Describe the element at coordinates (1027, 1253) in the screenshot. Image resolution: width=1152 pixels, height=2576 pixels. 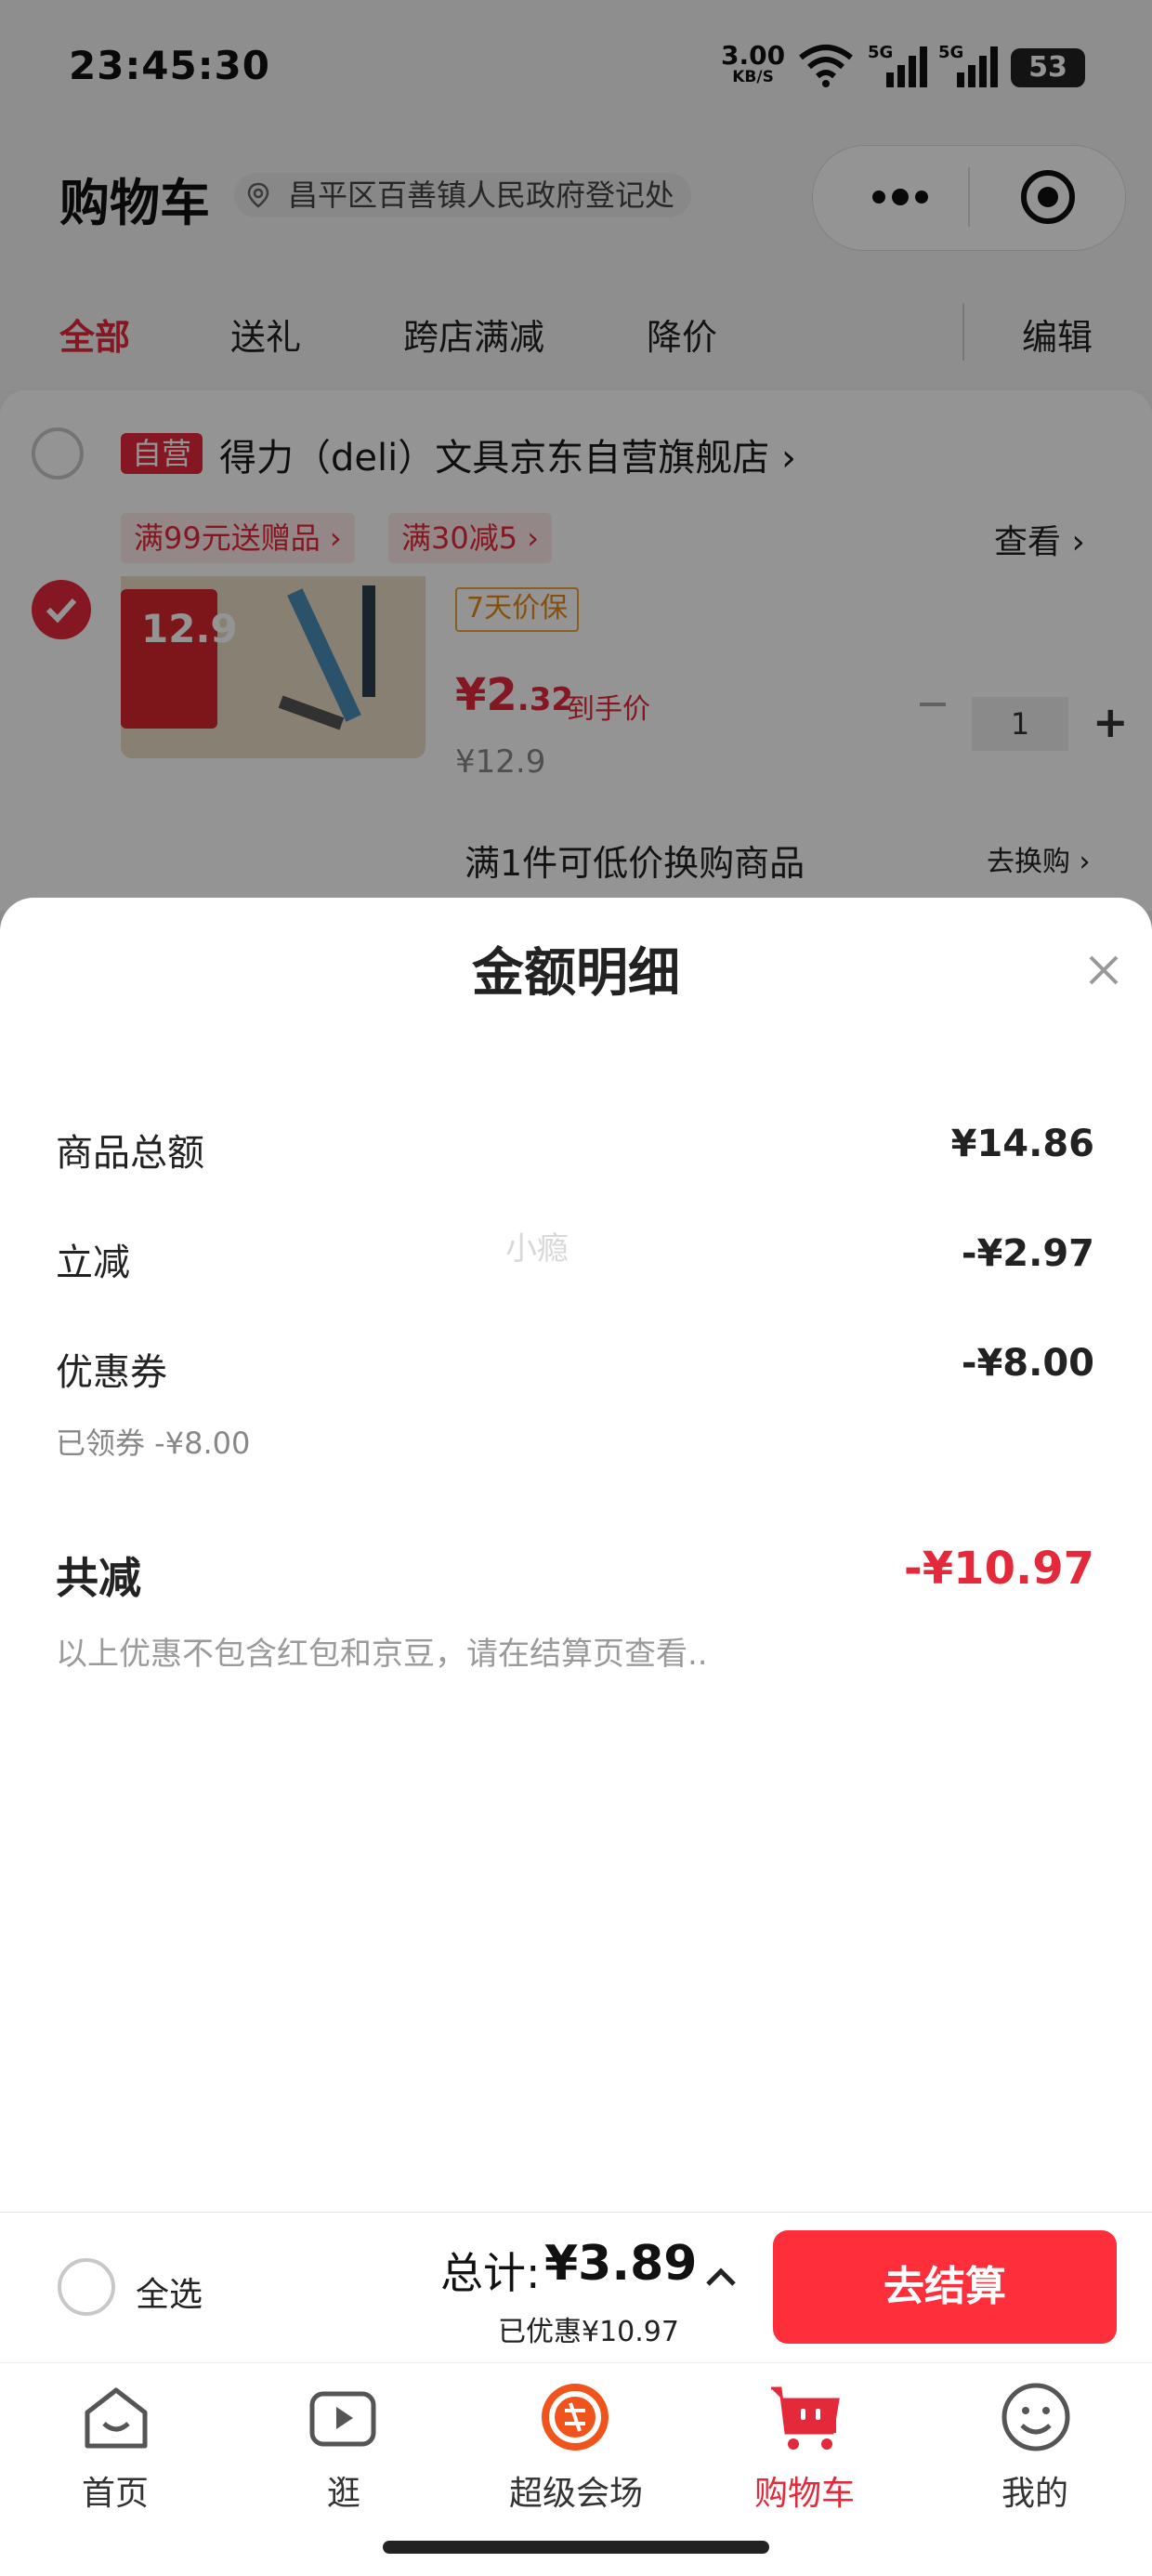
I see `row-instant-discount-value: -¥2.97` at that location.